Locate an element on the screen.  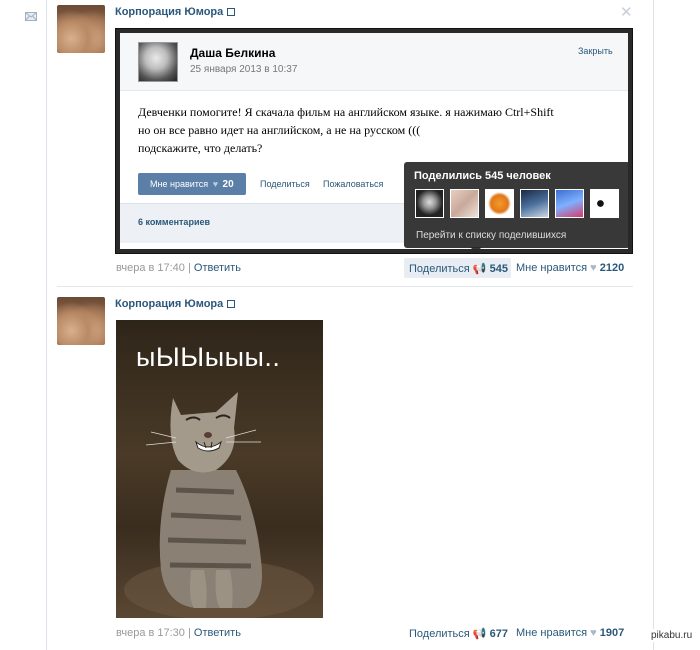
embedded-share-link: Поделиться is located at coordinates (285, 184).